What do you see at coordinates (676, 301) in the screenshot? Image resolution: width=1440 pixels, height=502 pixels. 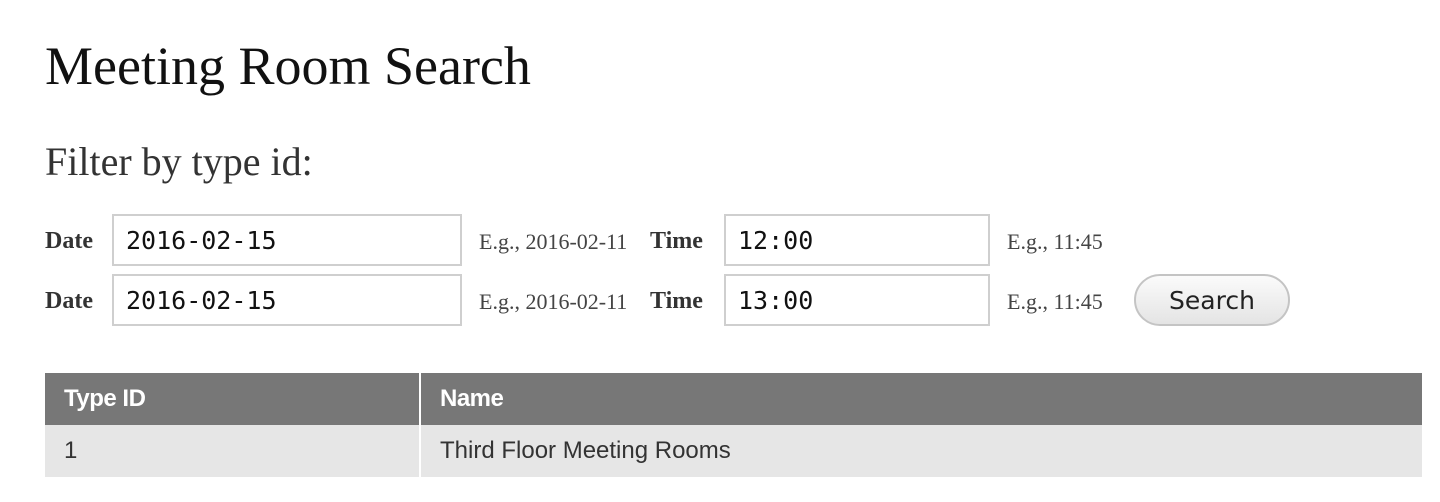 I see `end-time-label: Time` at bounding box center [676, 301].